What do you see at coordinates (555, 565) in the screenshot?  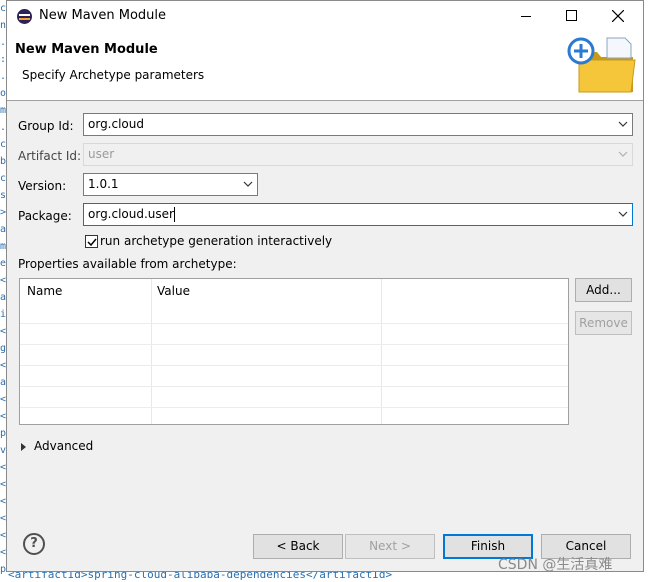 I see `watermark: CSDN @生活真难` at bounding box center [555, 565].